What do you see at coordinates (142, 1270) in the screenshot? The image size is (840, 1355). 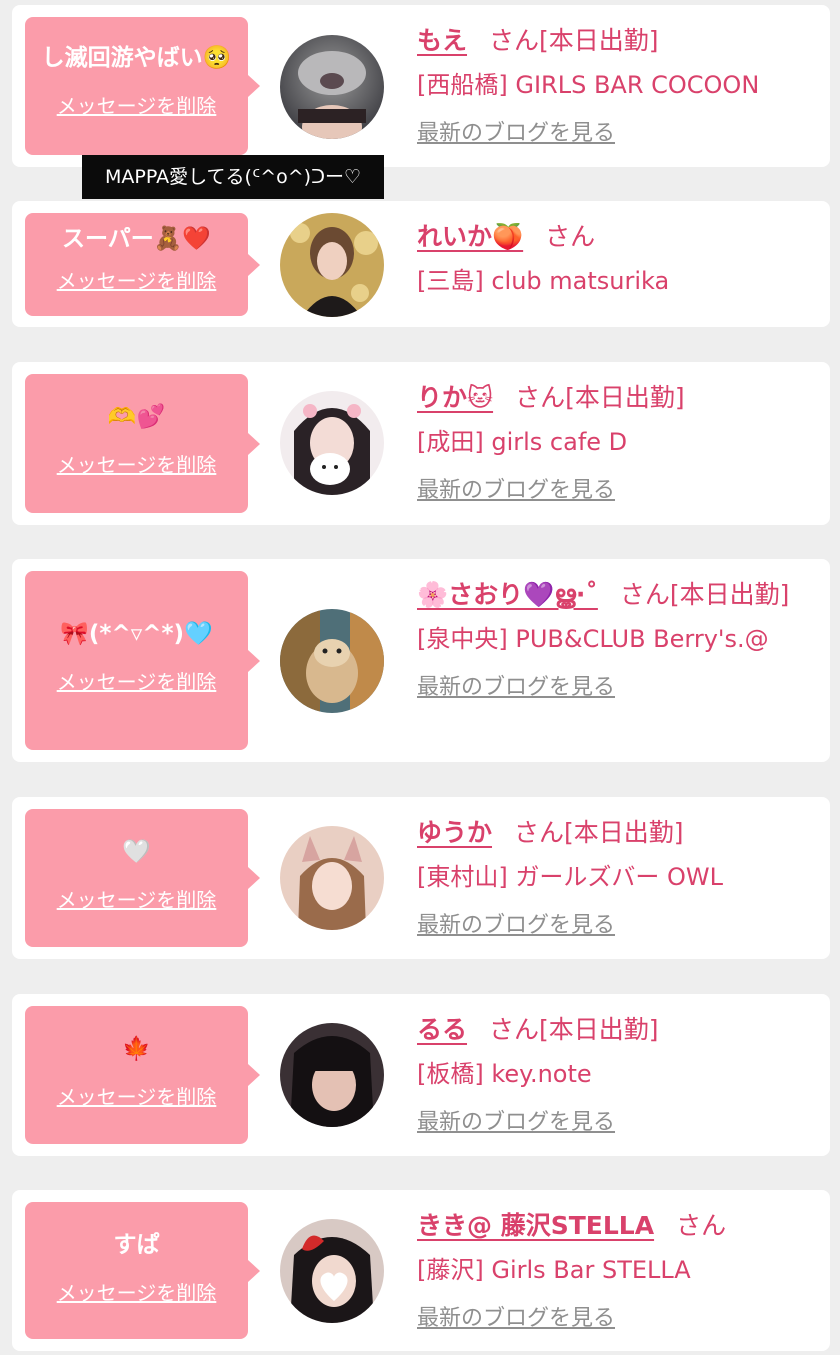 I see `message-bubble: すぱ メッセージを削除` at bounding box center [142, 1270].